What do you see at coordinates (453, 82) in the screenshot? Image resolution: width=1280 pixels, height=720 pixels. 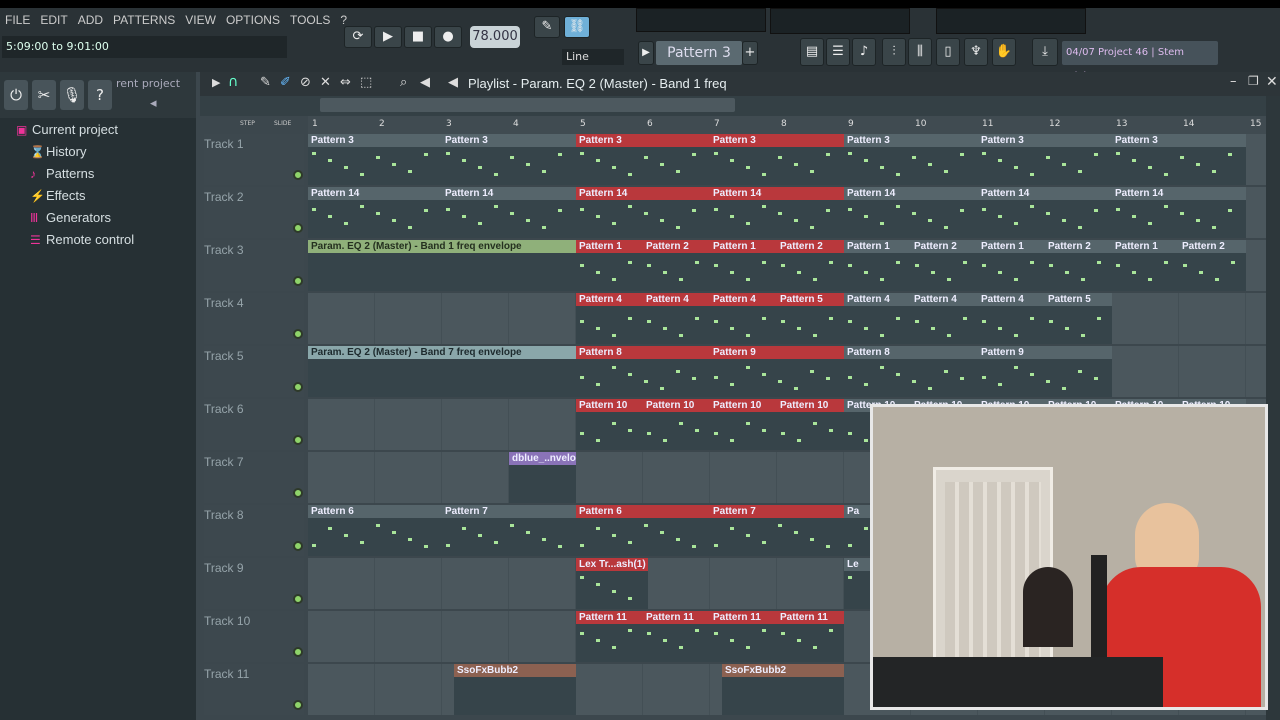 I see `speaker-icon: ◀` at bounding box center [453, 82].